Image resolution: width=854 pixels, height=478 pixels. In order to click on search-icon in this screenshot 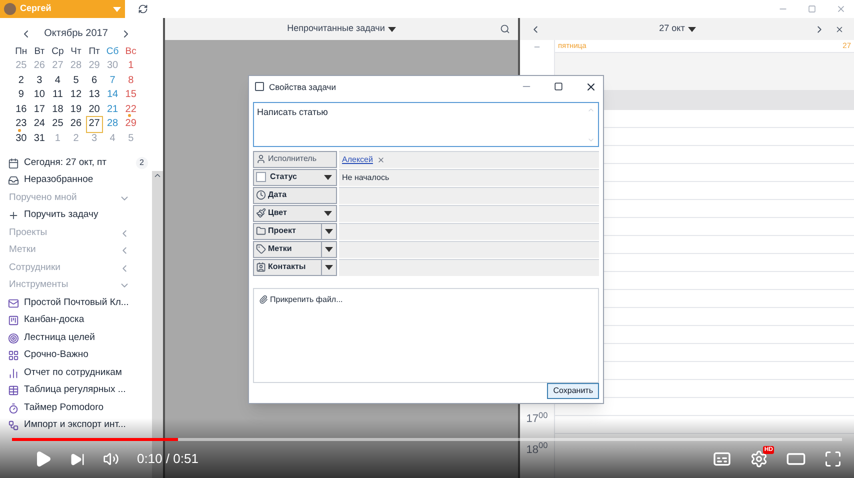, I will do `click(505, 29)`.